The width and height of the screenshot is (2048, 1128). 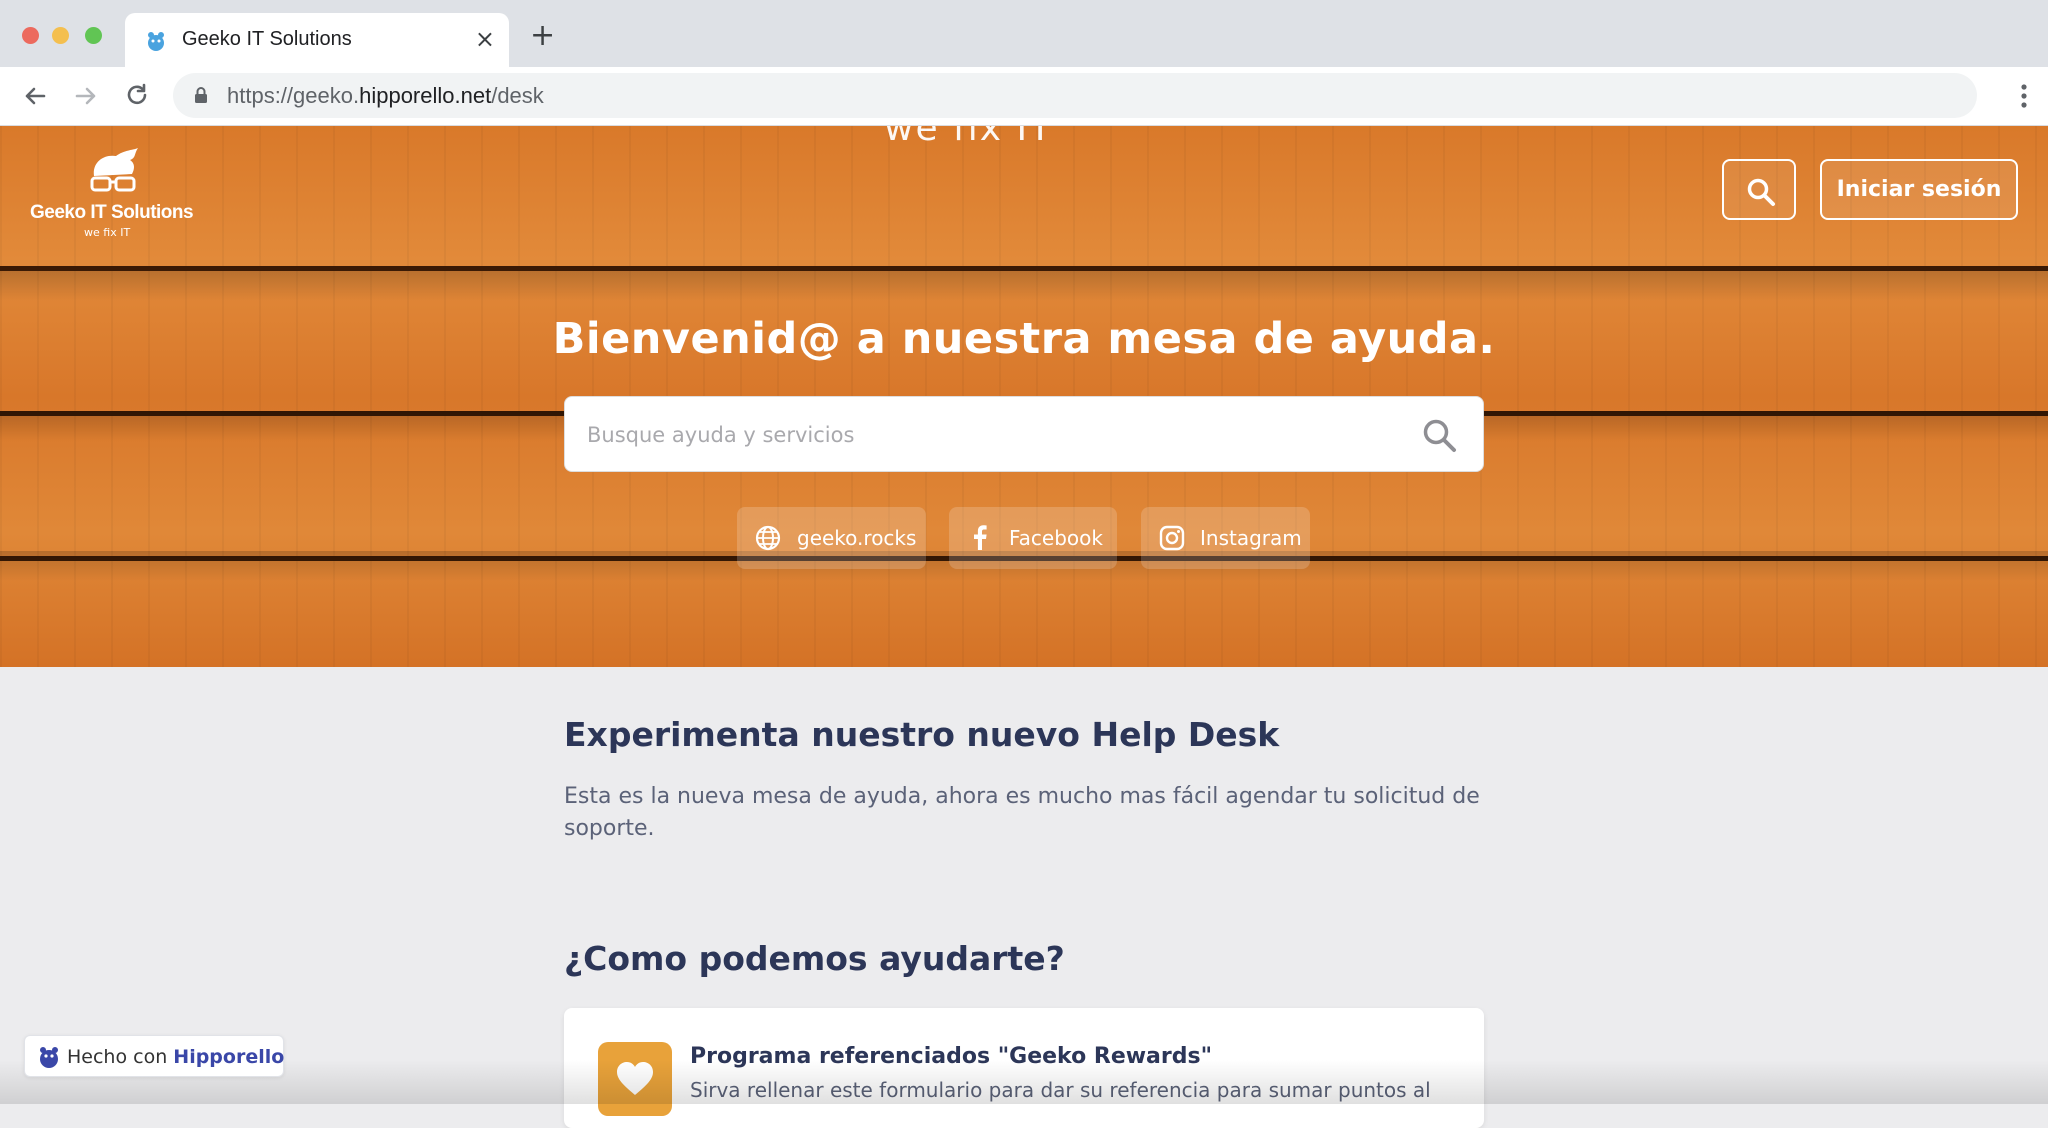 I want to click on browser-toolbar: https://geeko.hipporello.net/desk, so click(x=1024, y=96).